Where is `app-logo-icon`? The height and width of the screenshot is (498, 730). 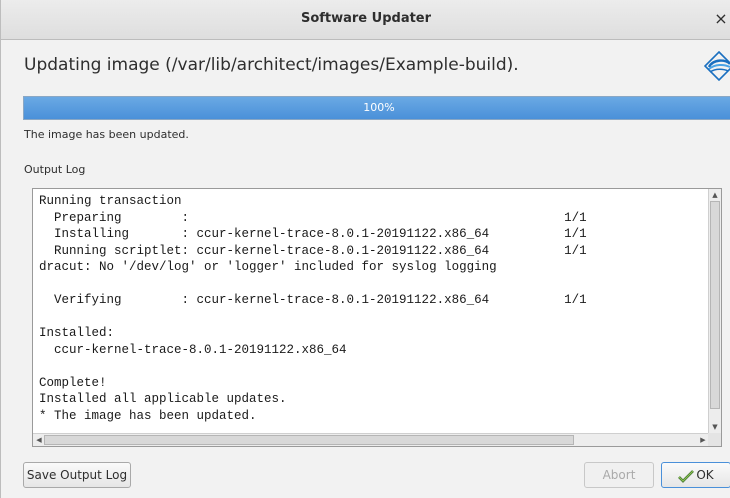
app-logo-icon is located at coordinates (717, 66).